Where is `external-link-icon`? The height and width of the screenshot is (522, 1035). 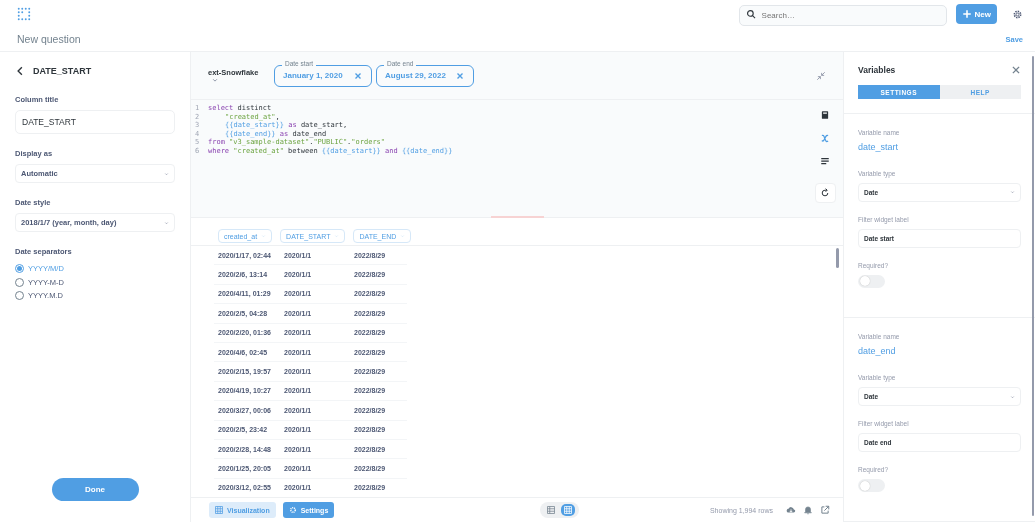 external-link-icon is located at coordinates (825, 510).